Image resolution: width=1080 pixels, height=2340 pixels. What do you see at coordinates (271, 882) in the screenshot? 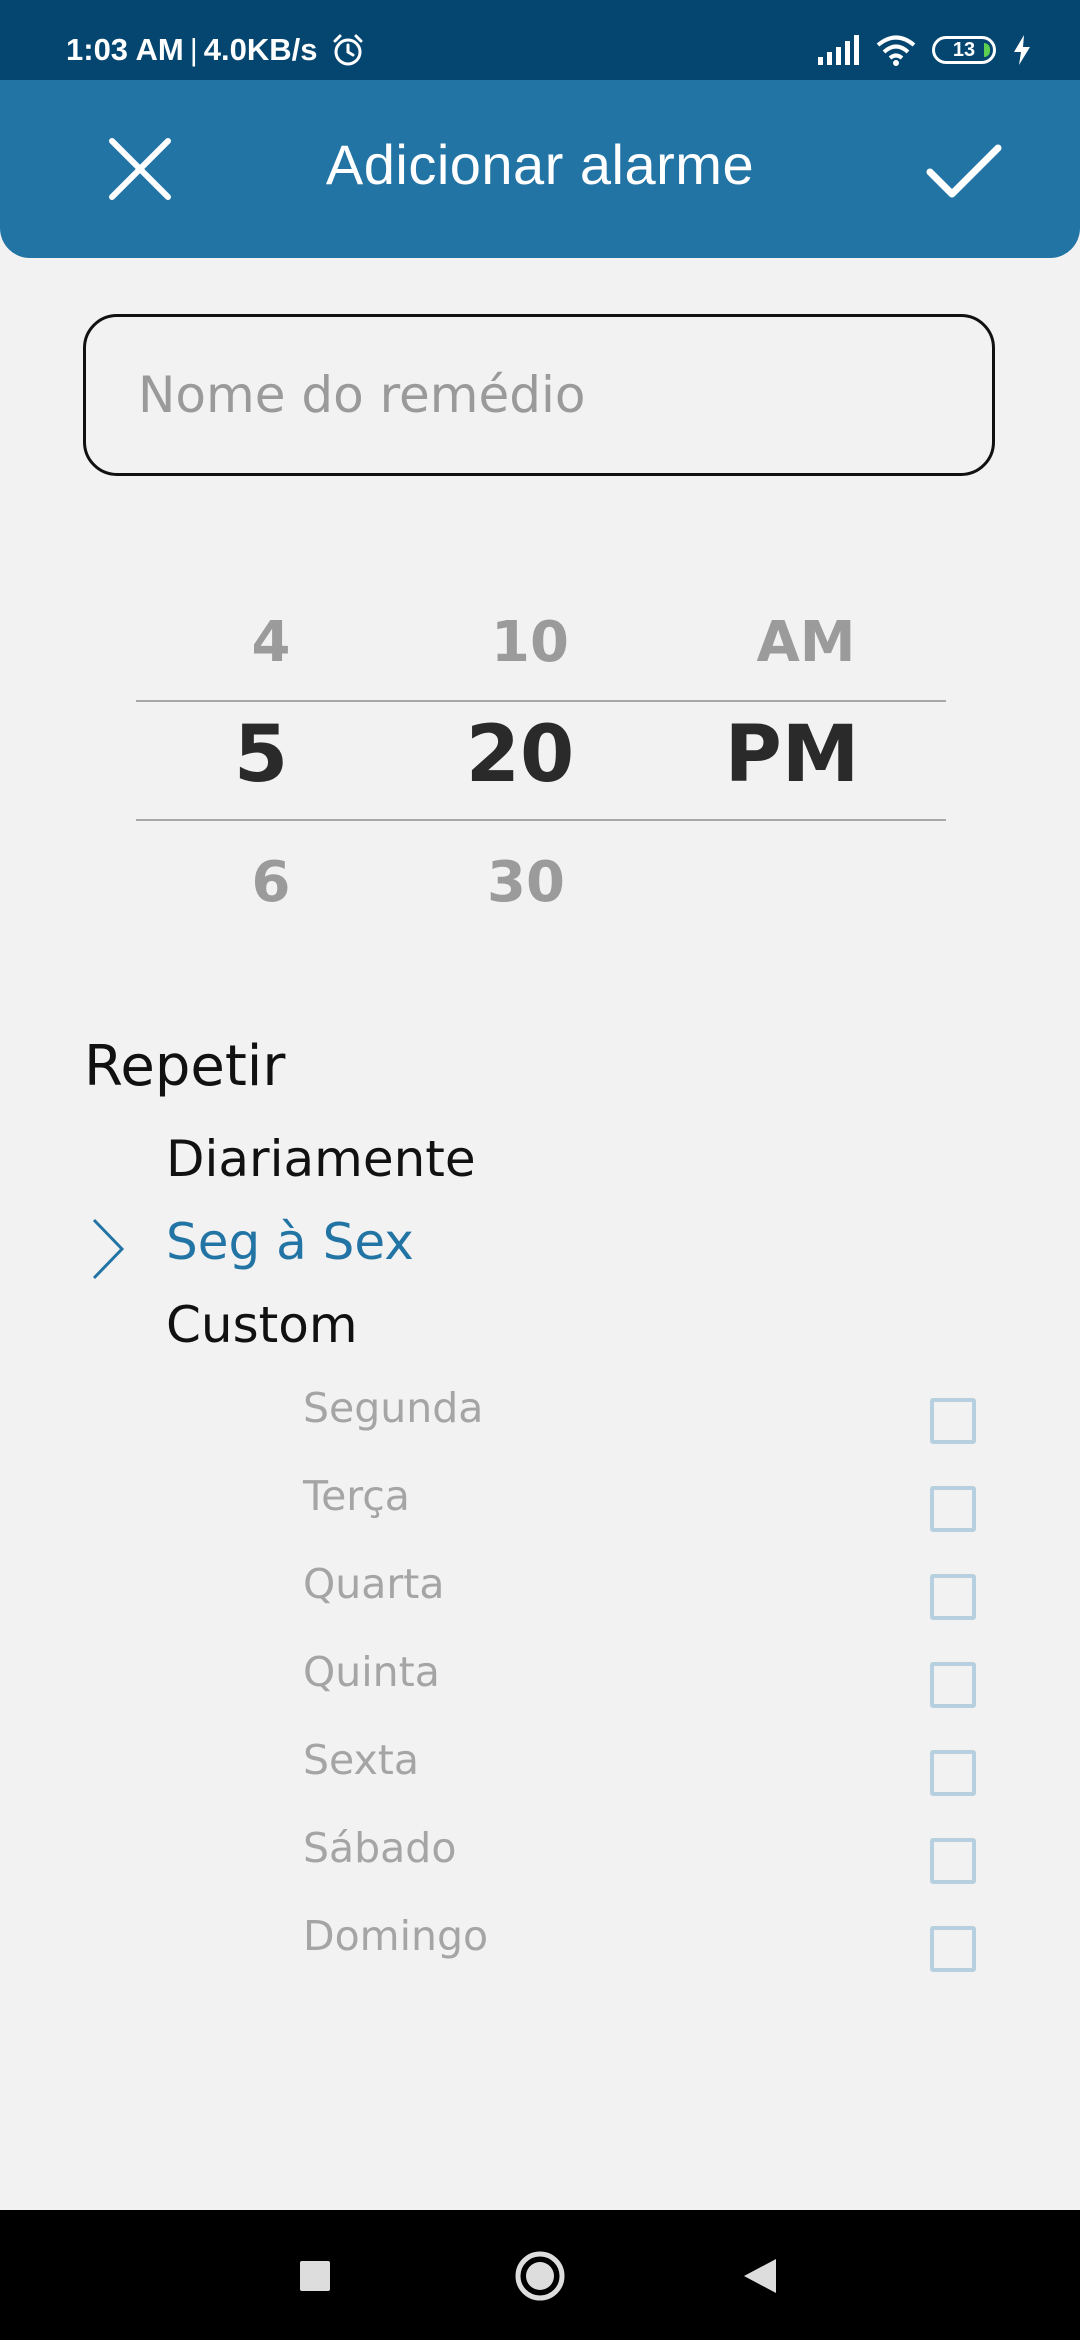
I see `hour-next: 6` at bounding box center [271, 882].